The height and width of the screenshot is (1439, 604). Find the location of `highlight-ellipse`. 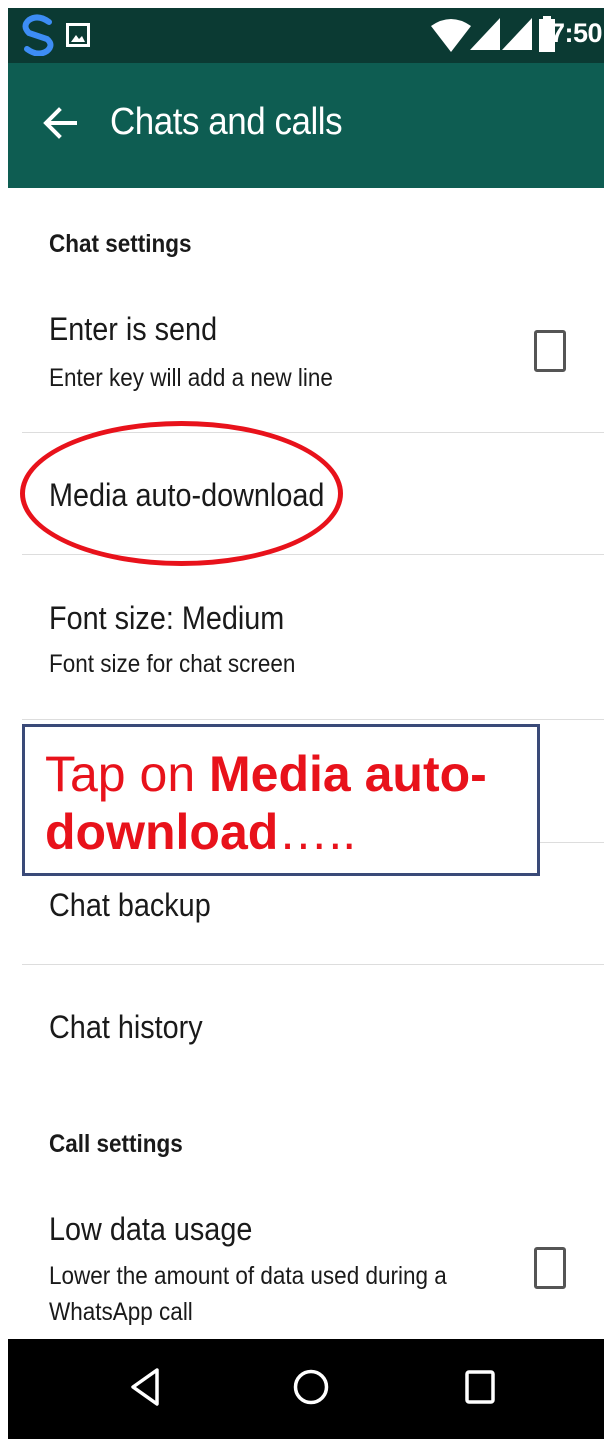

highlight-ellipse is located at coordinates (181, 493).